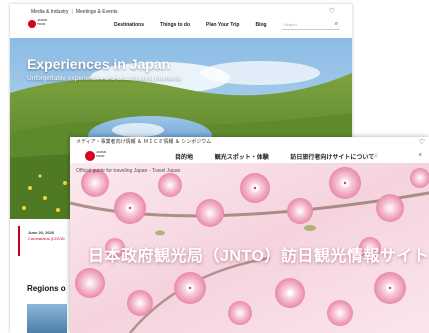 The height and width of the screenshot is (333, 429). What do you see at coordinates (311, 25) in the screenshot?
I see `search-input: Search ⌕` at bounding box center [311, 25].